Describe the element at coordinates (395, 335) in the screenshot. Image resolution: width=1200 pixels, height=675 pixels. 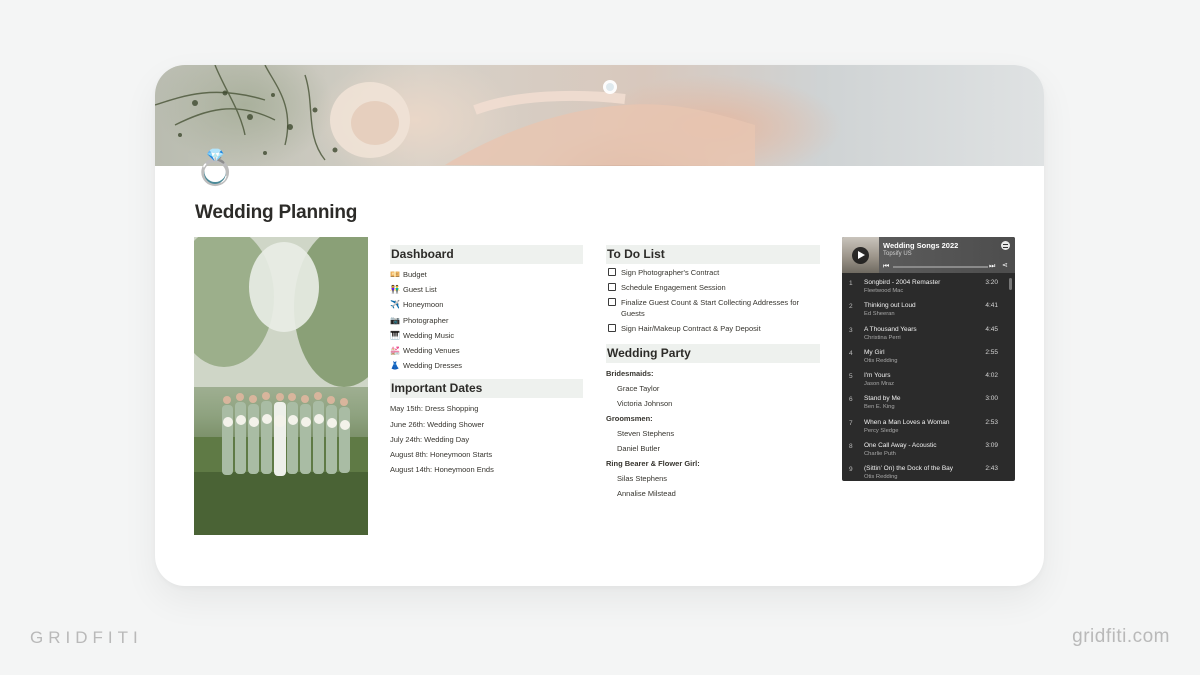
I see `piano-icon: 🎹` at that location.